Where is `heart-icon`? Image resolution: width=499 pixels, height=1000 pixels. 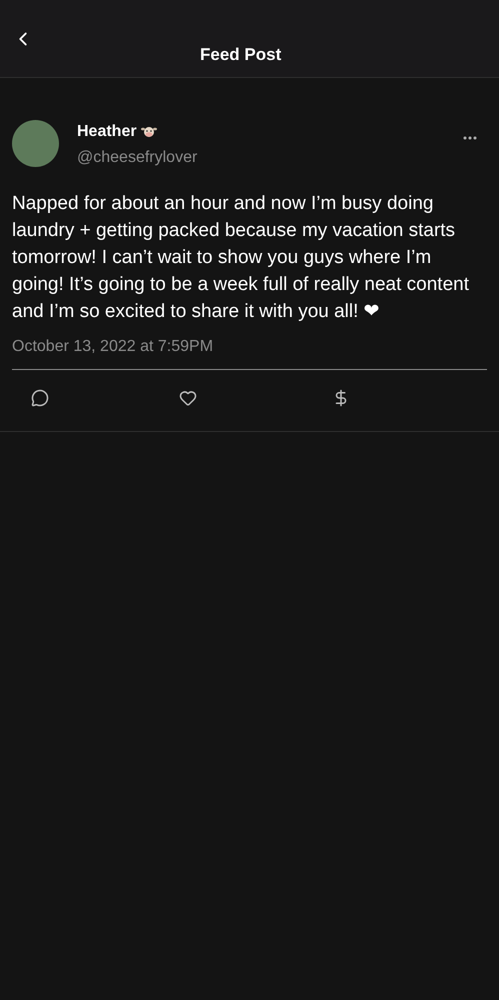 heart-icon is located at coordinates (188, 398).